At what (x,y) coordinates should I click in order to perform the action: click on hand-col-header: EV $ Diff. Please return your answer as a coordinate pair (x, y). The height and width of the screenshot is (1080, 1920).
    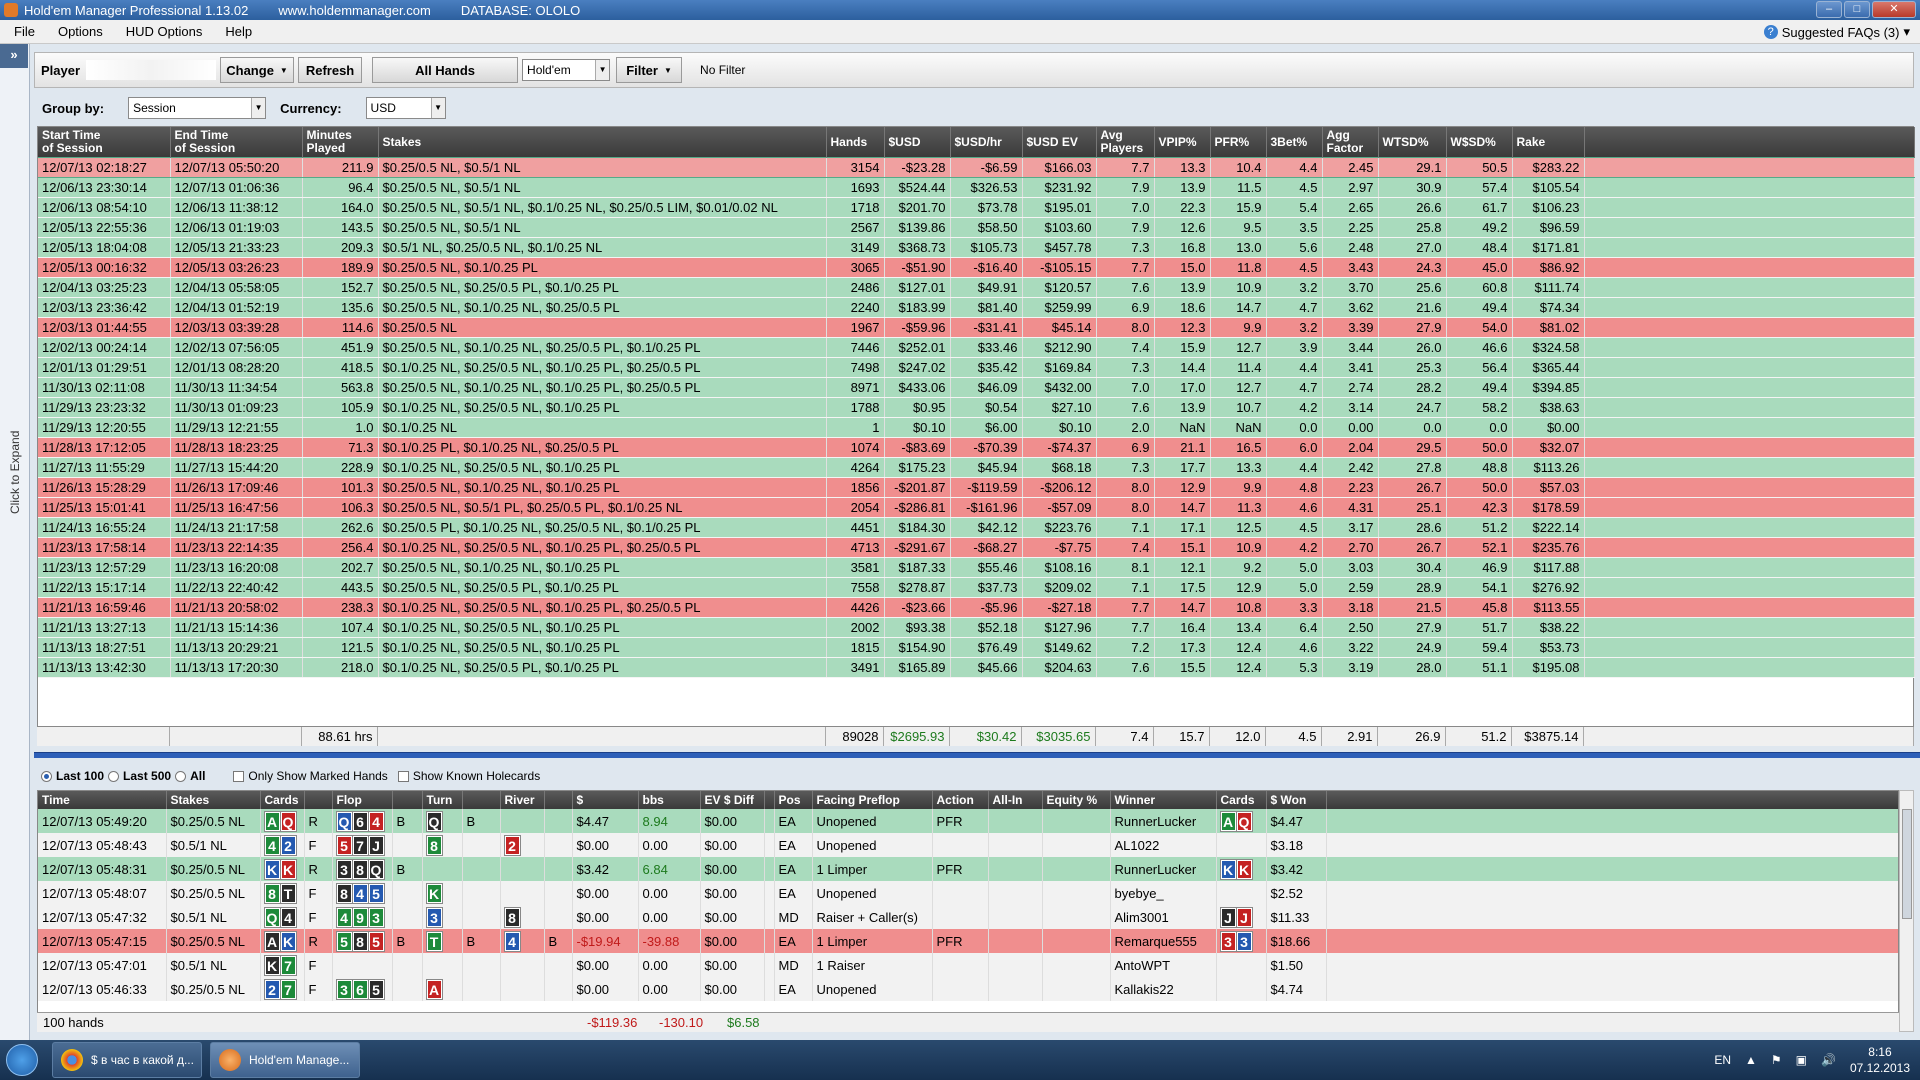
    Looking at the image, I should click on (732, 800).